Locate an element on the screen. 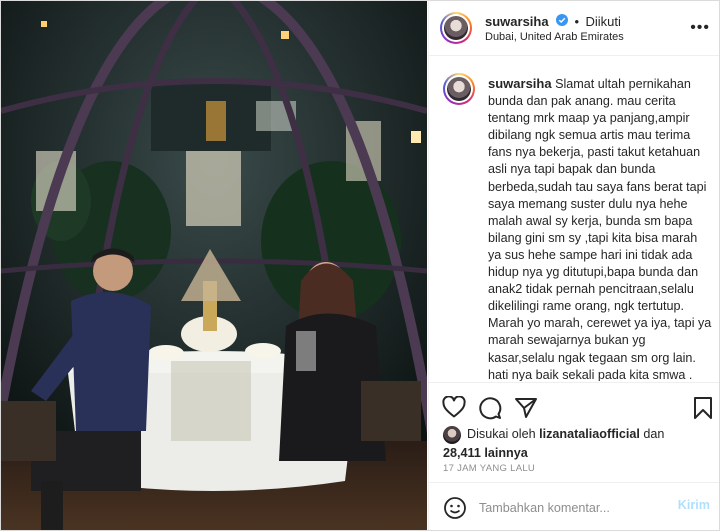  caption-avatar is located at coordinates (459, 89).